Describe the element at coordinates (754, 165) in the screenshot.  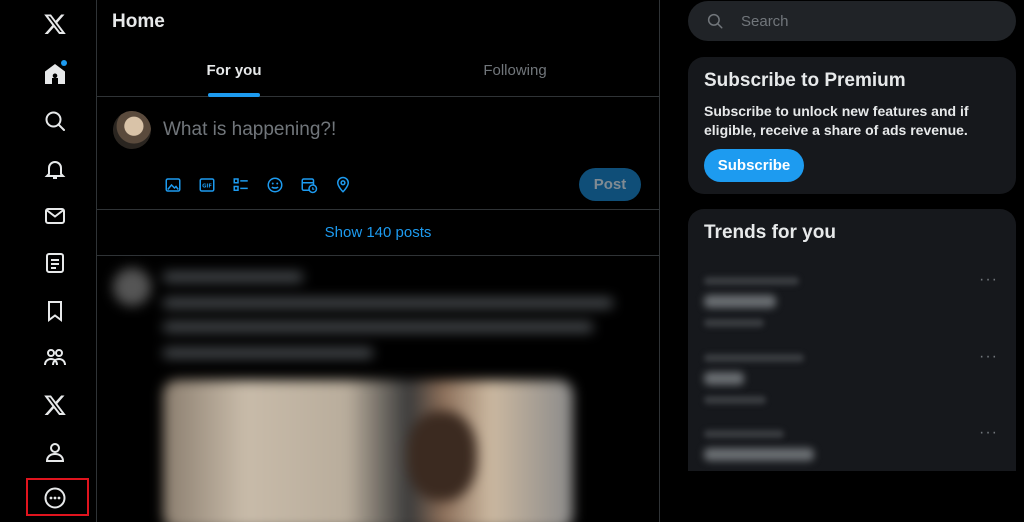
I see `subscribe-button: Subscribe` at that location.